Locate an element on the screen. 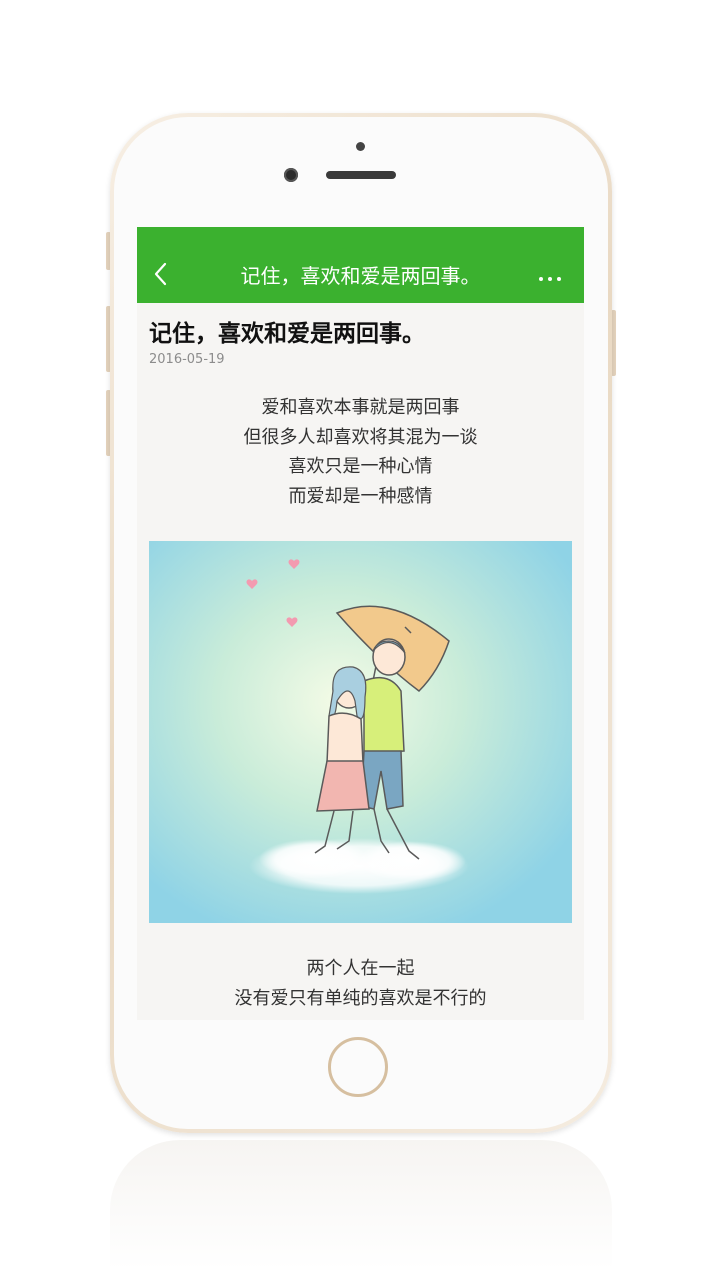  more-dots-icon is located at coordinates (550, 279).